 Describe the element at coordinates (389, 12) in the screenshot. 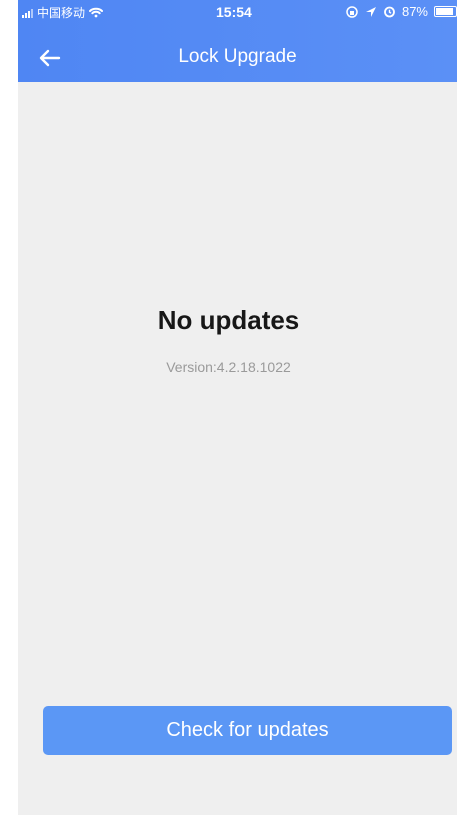

I see `alarm-icon` at that location.